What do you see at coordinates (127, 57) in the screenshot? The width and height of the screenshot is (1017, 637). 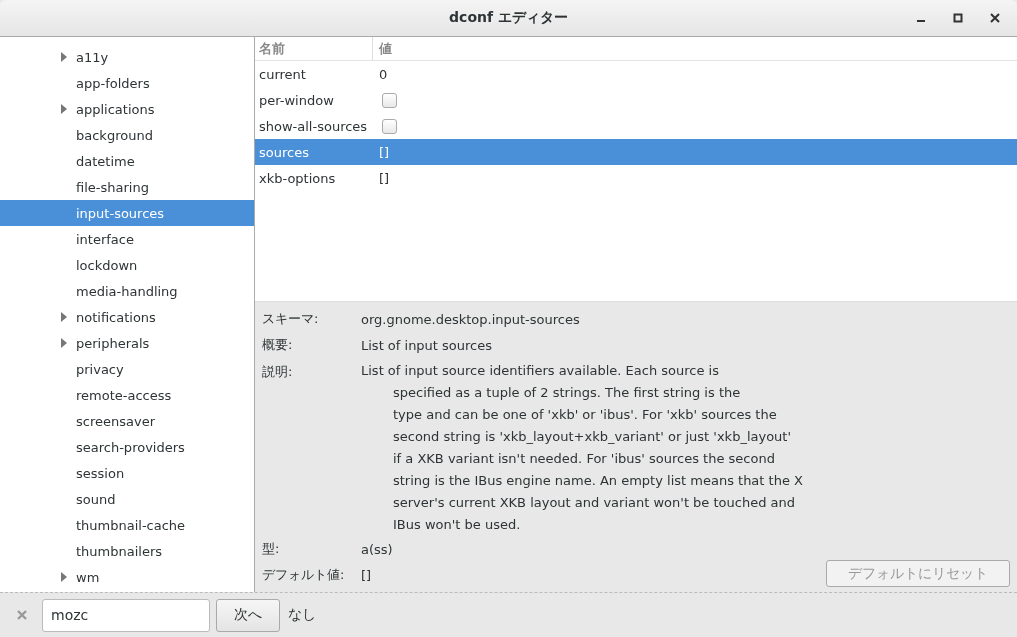 I see `tree-item: a11y` at bounding box center [127, 57].